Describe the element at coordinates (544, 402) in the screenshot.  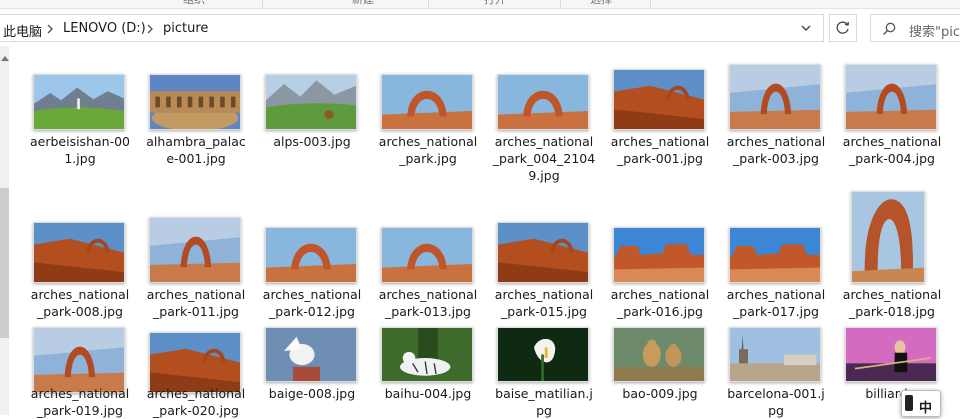
I see `file-name: baise_matilian.jpg` at that location.